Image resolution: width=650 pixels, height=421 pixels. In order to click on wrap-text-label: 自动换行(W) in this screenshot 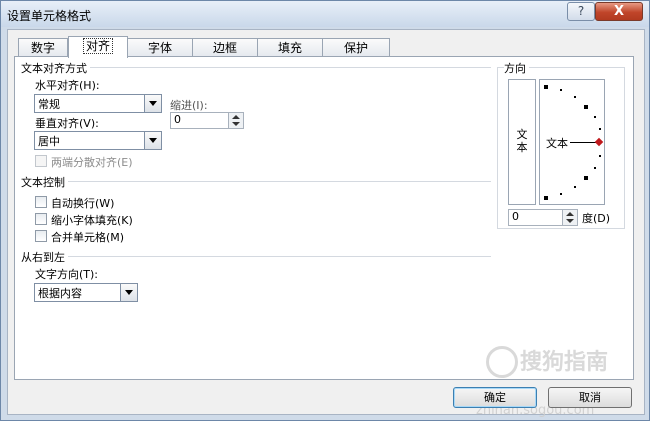, I will do `click(83, 203)`.